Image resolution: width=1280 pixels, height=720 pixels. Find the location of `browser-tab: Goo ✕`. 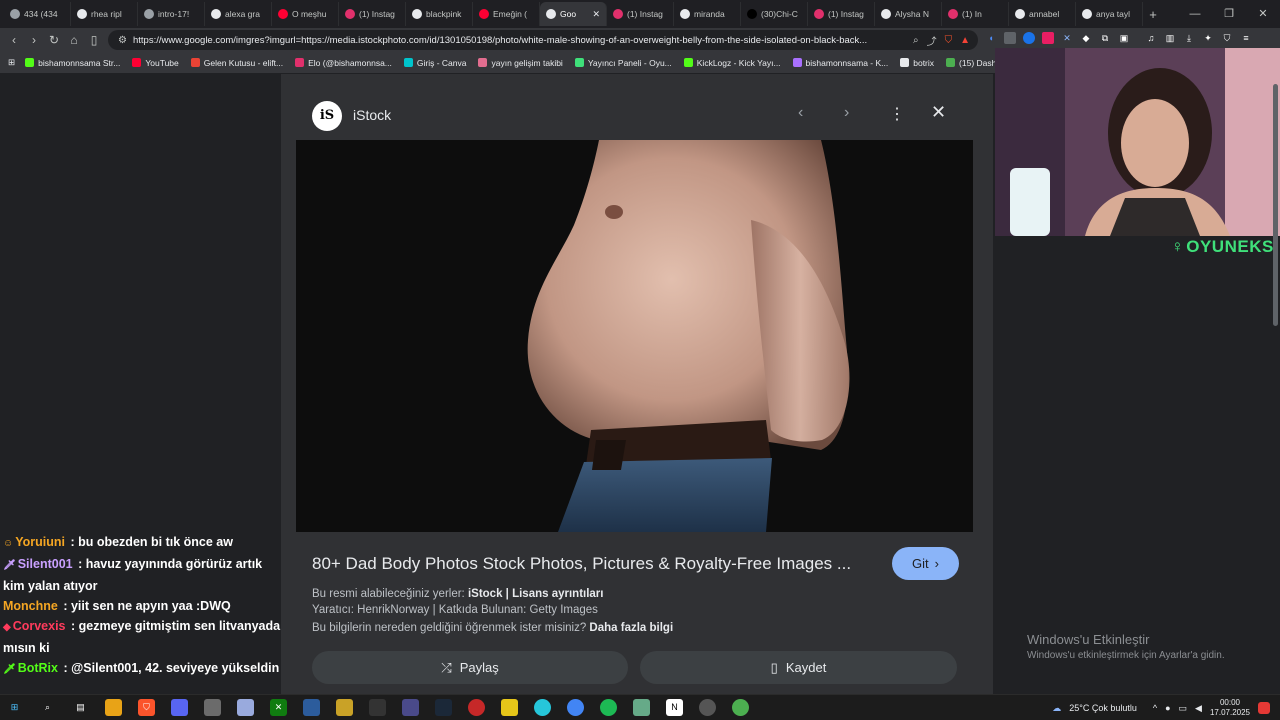

browser-tab: Goo ✕ is located at coordinates (573, 14).